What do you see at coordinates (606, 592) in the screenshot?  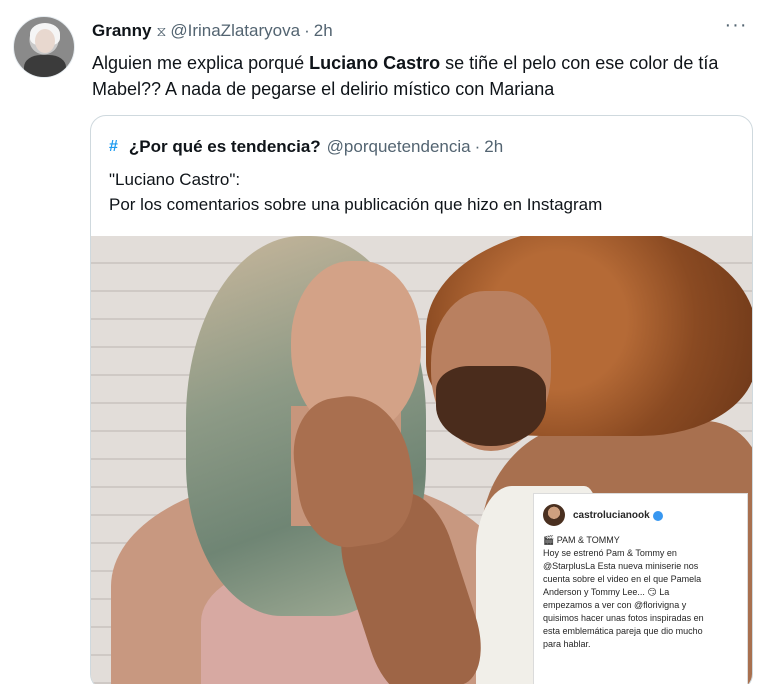 I see `instagram-caption-line: Anderson y Tommy Lee... 😏 La` at bounding box center [606, 592].